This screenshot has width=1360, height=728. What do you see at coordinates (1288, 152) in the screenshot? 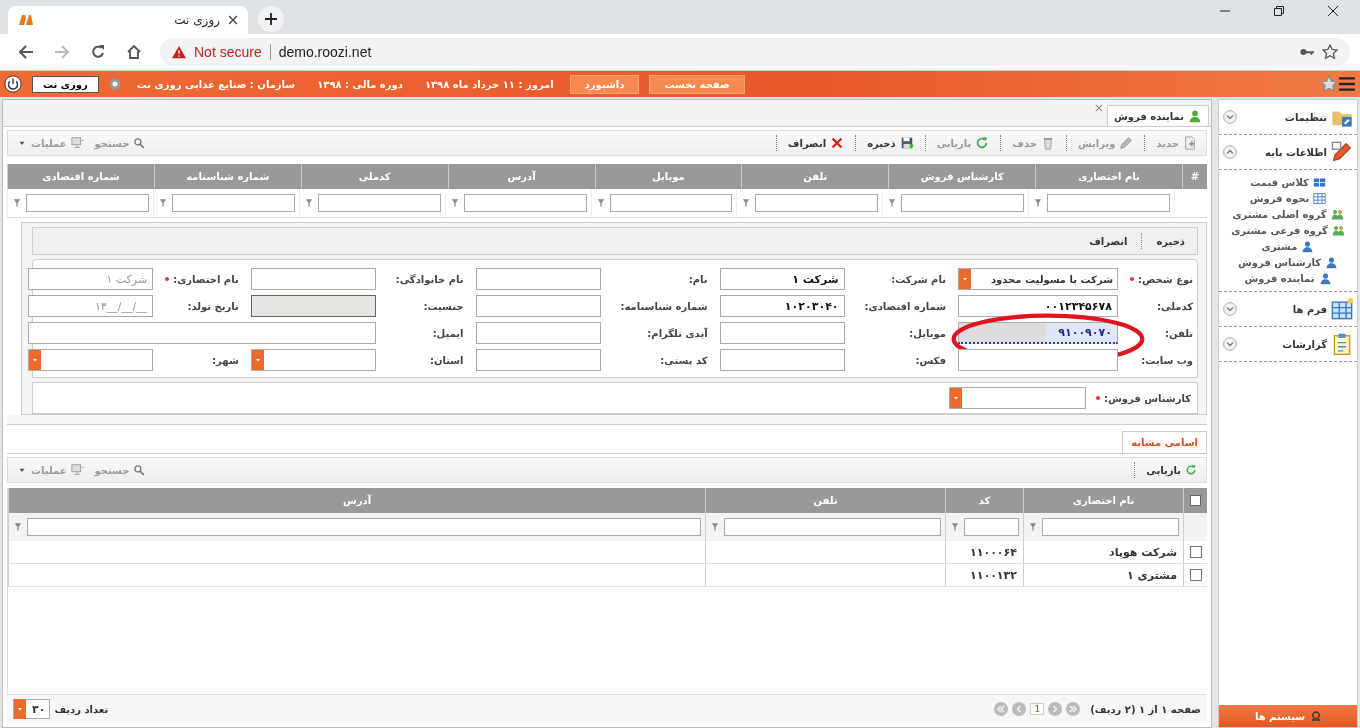
I see `sidebar-section-header: اطلاعات پایه` at bounding box center [1288, 152].